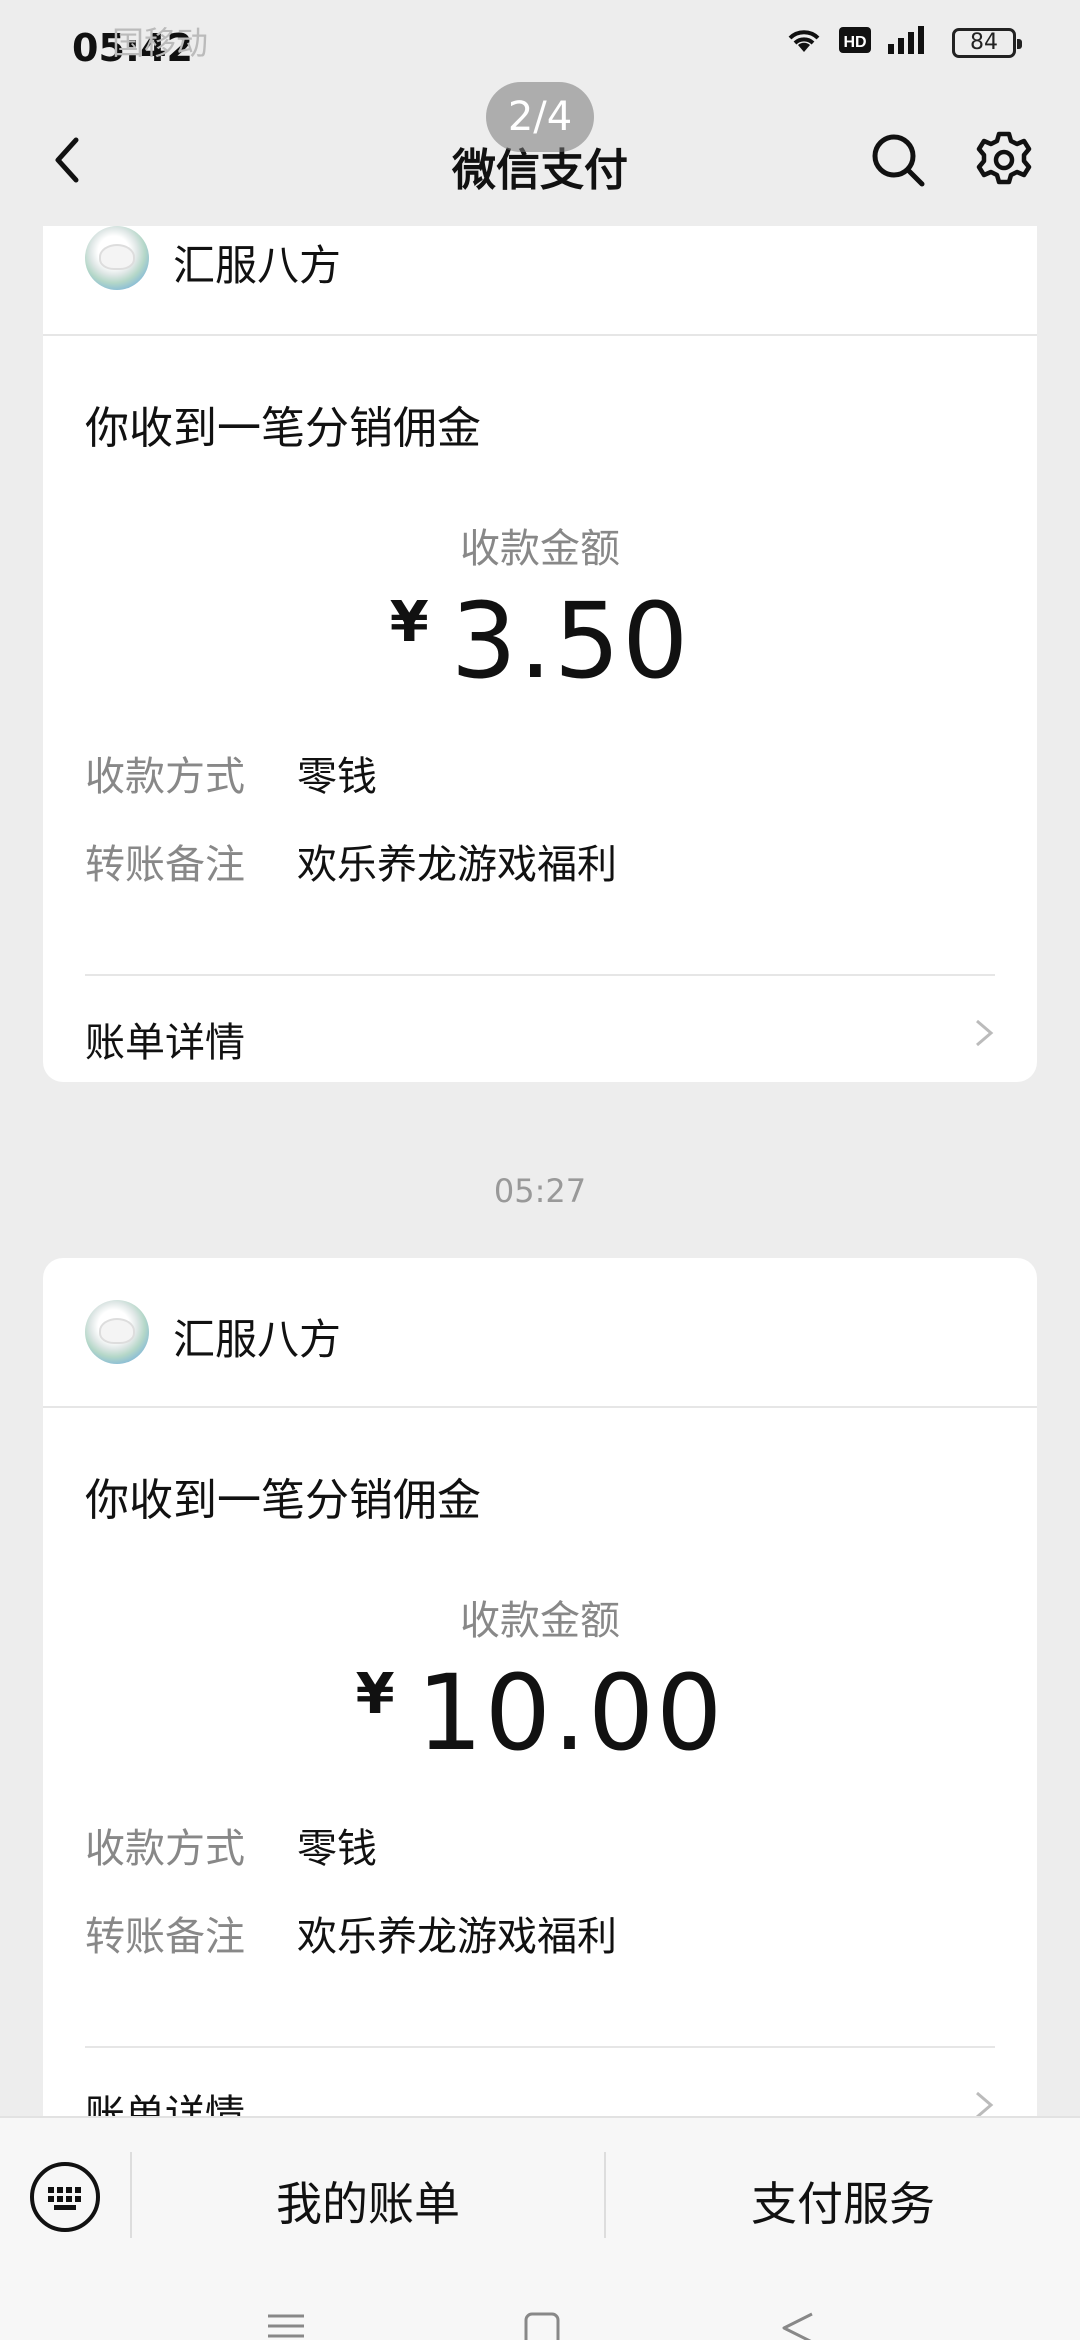 Image resolution: width=1080 pixels, height=2340 pixels. I want to click on menu-icon, so click(286, 2326).